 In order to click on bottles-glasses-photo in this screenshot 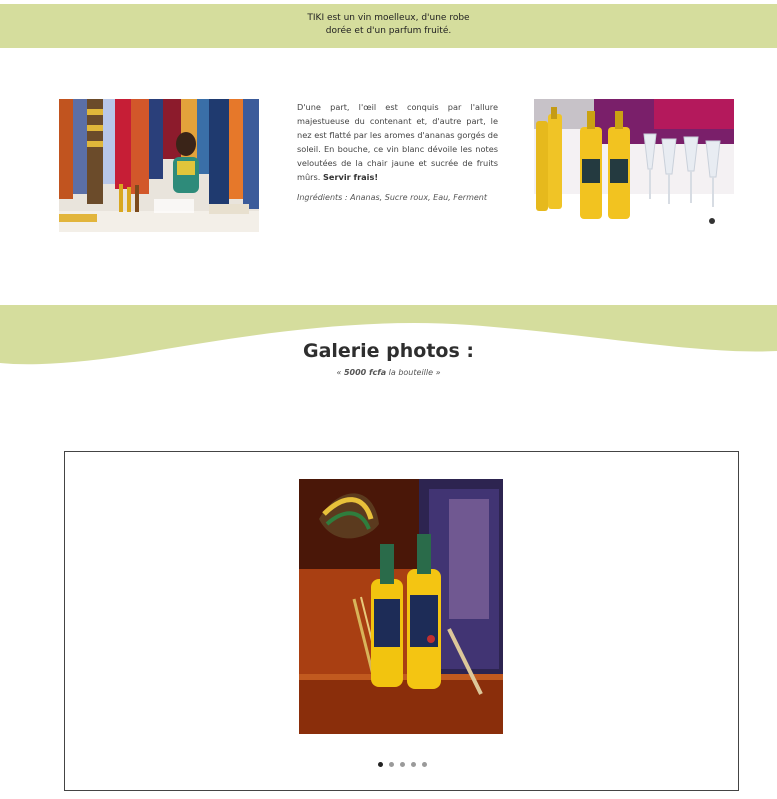, I will do `click(634, 165)`.